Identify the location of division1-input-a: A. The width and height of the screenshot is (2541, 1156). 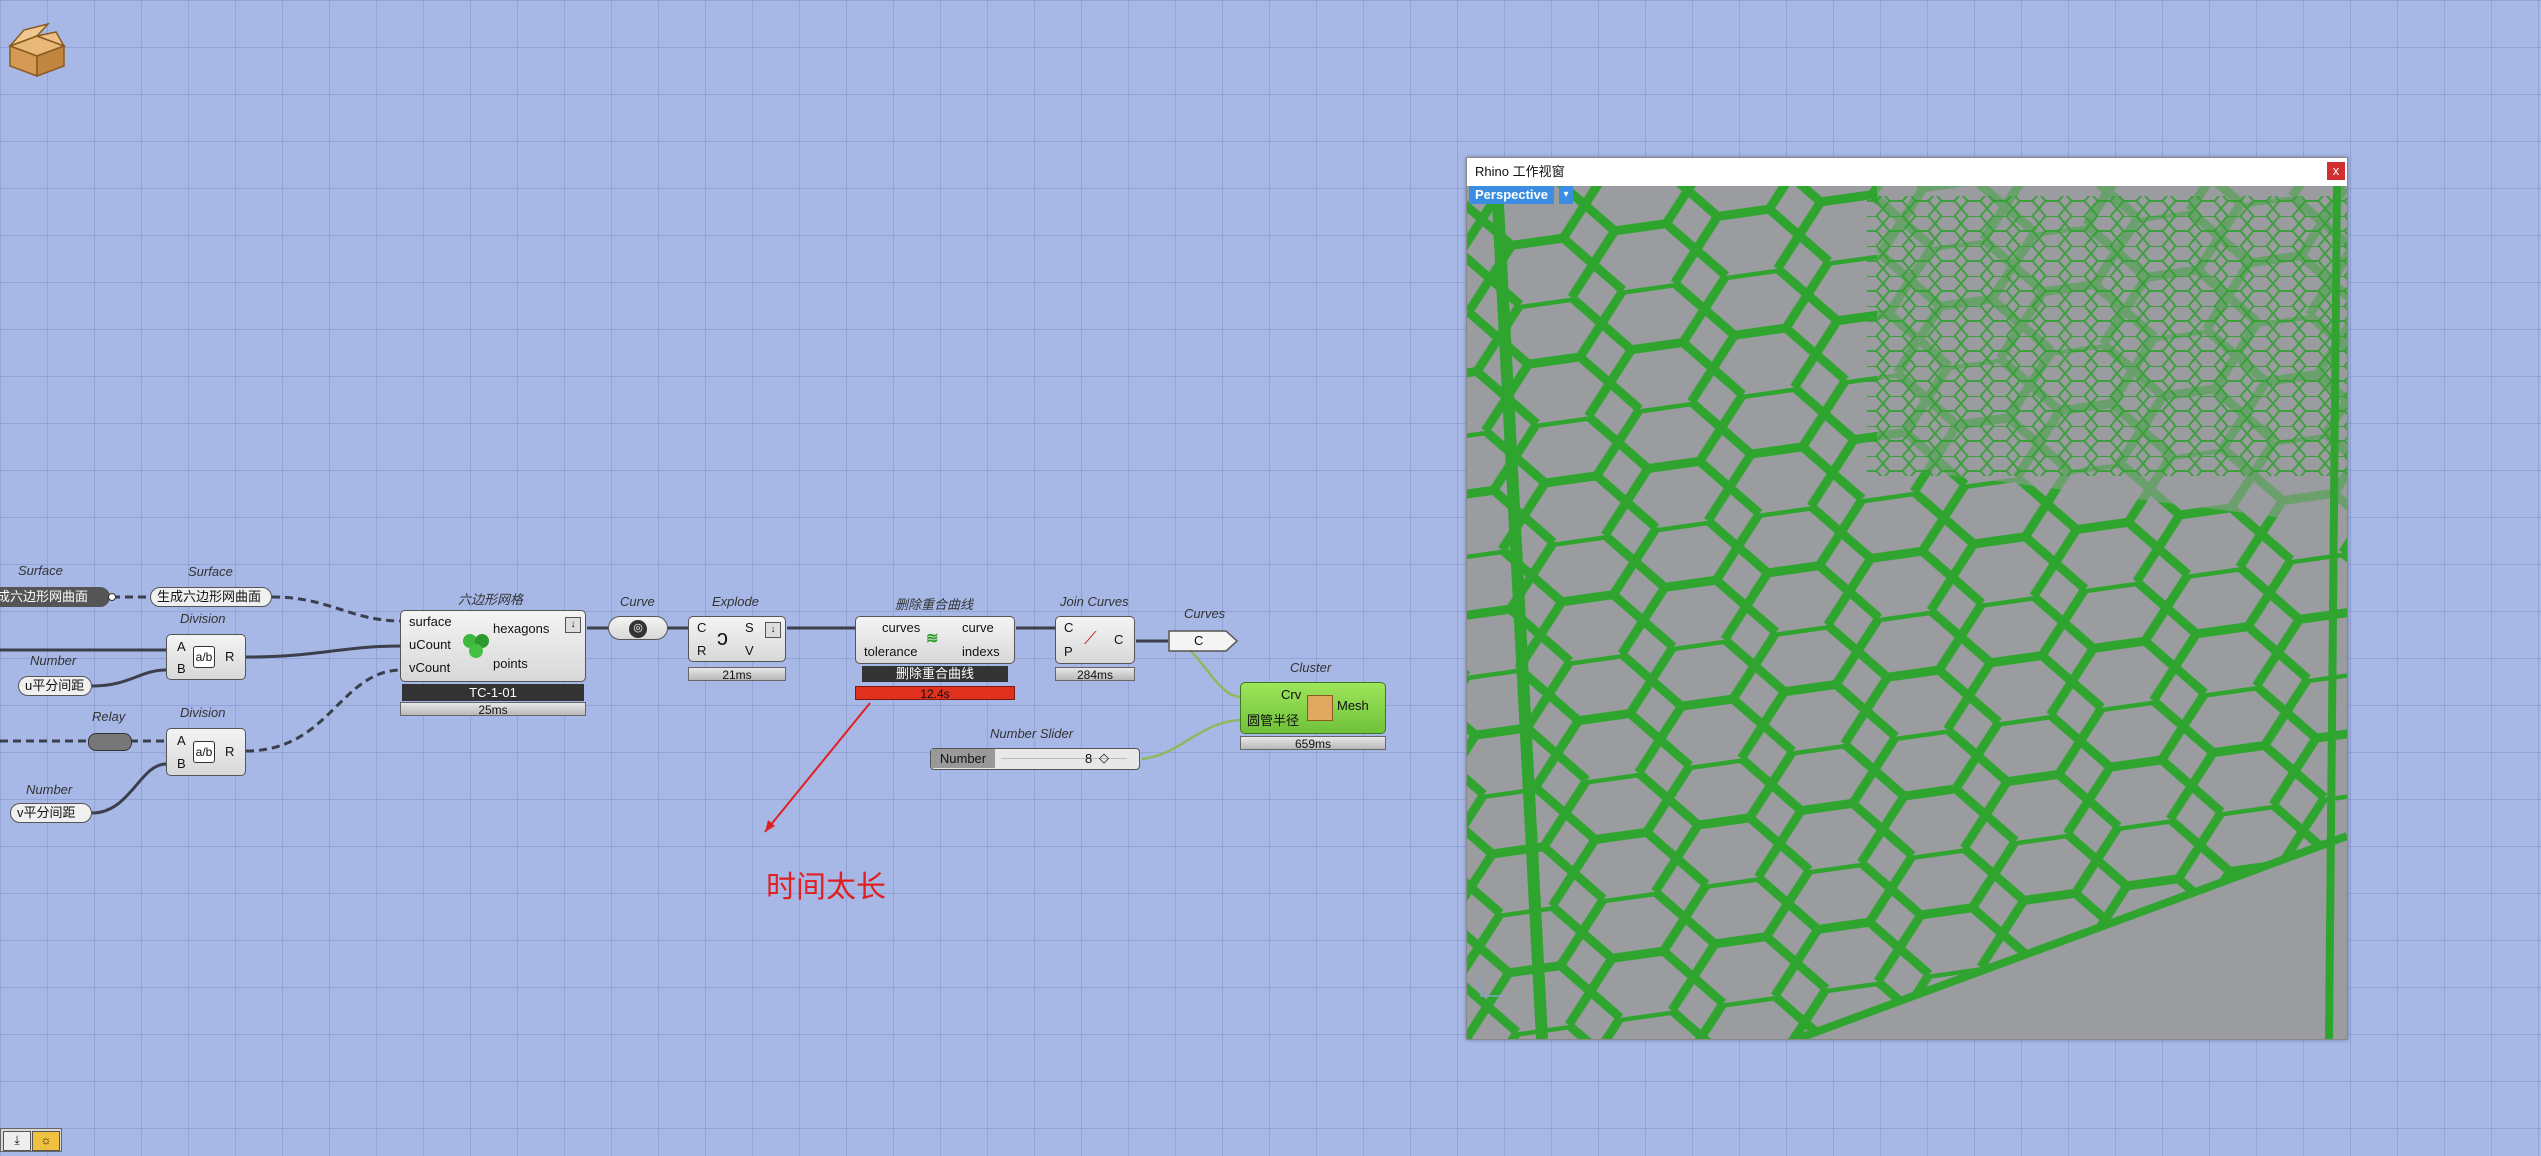
(181, 646).